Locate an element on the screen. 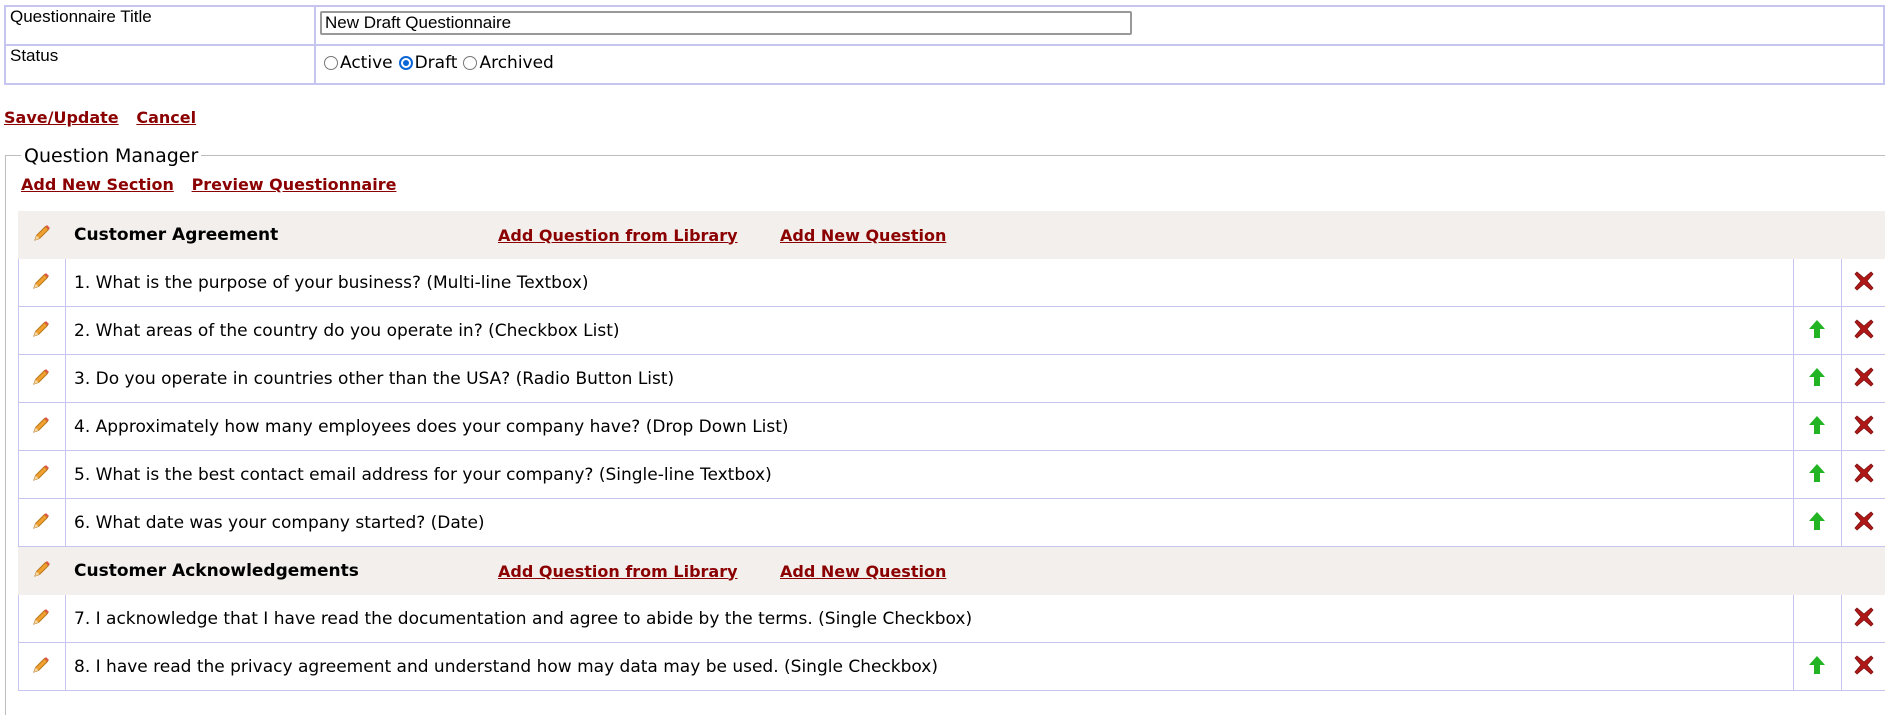 This screenshot has height=715, width=1885. question-manager-links: Add New Section Preview Questionnaire is located at coordinates (214, 184).